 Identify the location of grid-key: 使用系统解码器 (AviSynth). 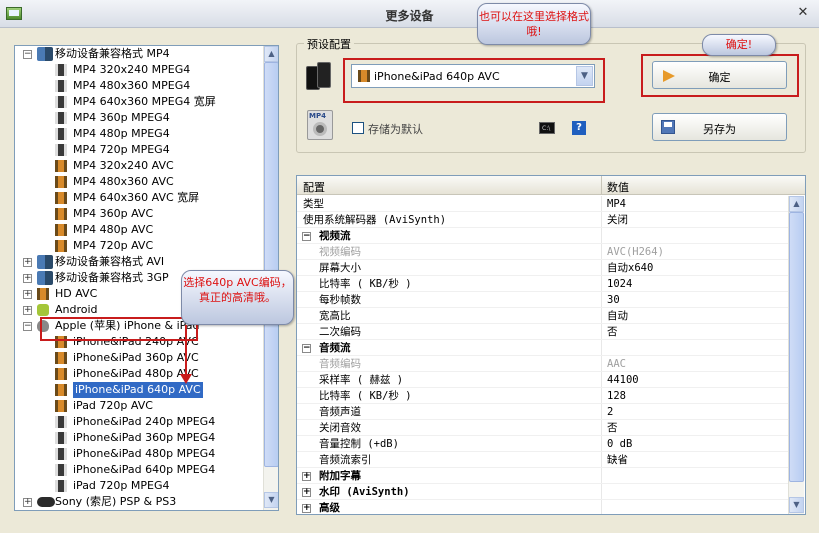
(375, 220).